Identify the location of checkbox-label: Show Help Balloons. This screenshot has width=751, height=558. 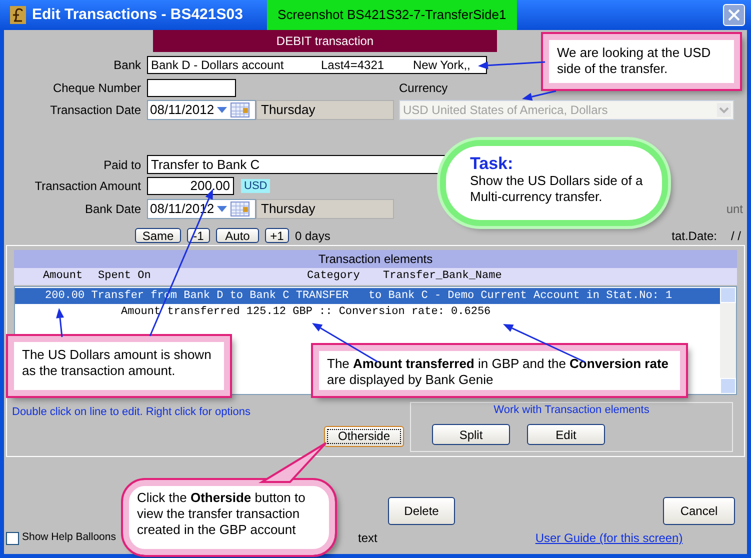
(69, 538).